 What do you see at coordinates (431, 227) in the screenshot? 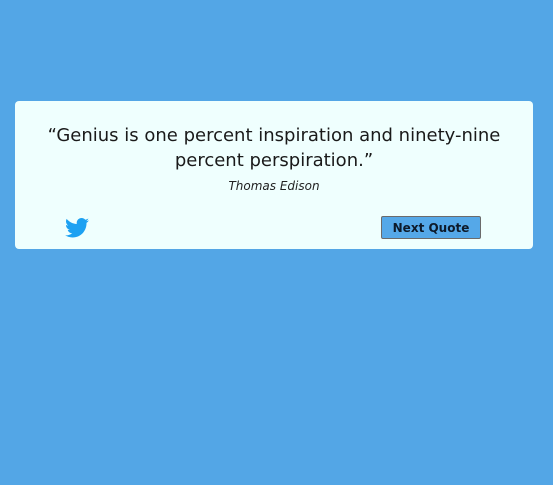
I see `next-quote-button: Next Quote` at bounding box center [431, 227].